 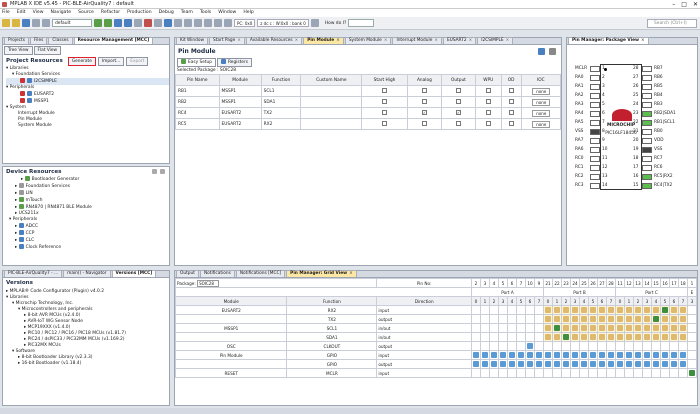 What do you see at coordinates (385, 123) in the screenshot?
I see `start-high-checkbox` at bounding box center [385, 123].